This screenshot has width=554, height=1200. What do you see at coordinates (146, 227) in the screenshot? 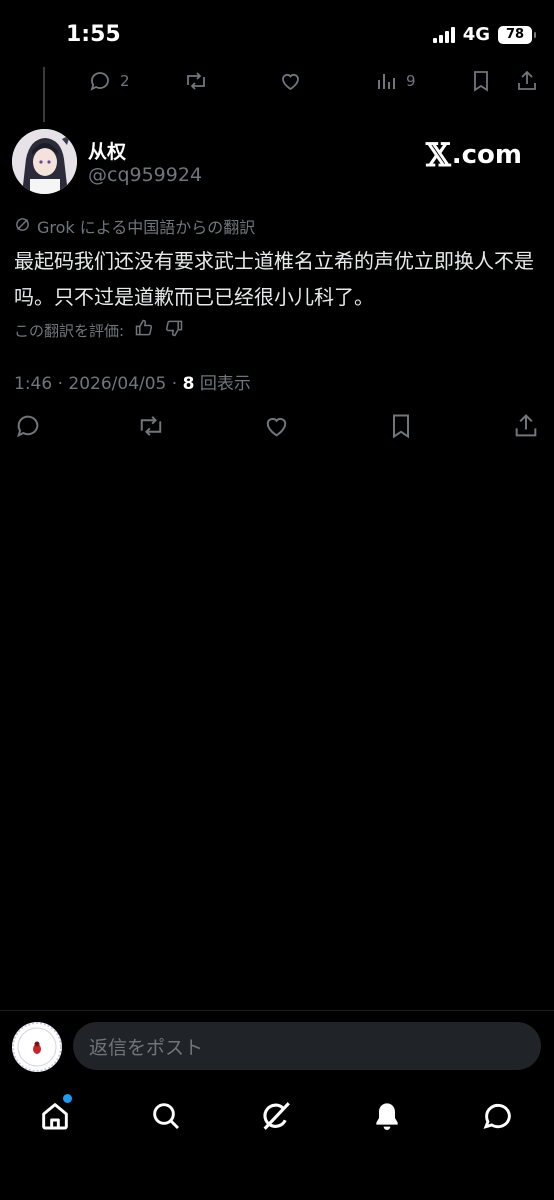
I see `translation-label-text: Grok による中国語からの翻訳` at bounding box center [146, 227].